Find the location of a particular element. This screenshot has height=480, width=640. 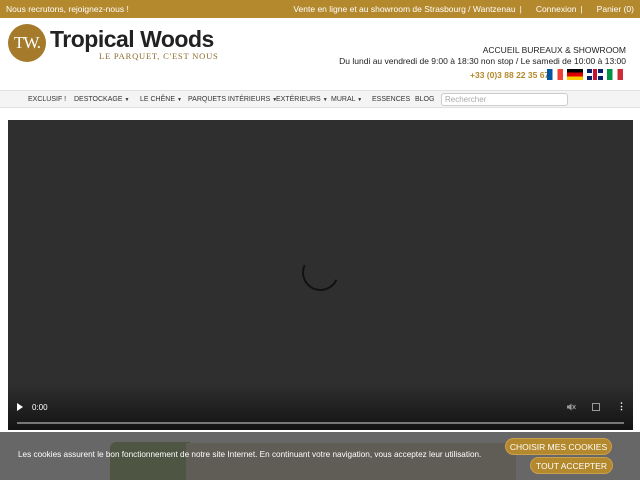

more-options-icon: ⋮ is located at coordinates (621, 406).